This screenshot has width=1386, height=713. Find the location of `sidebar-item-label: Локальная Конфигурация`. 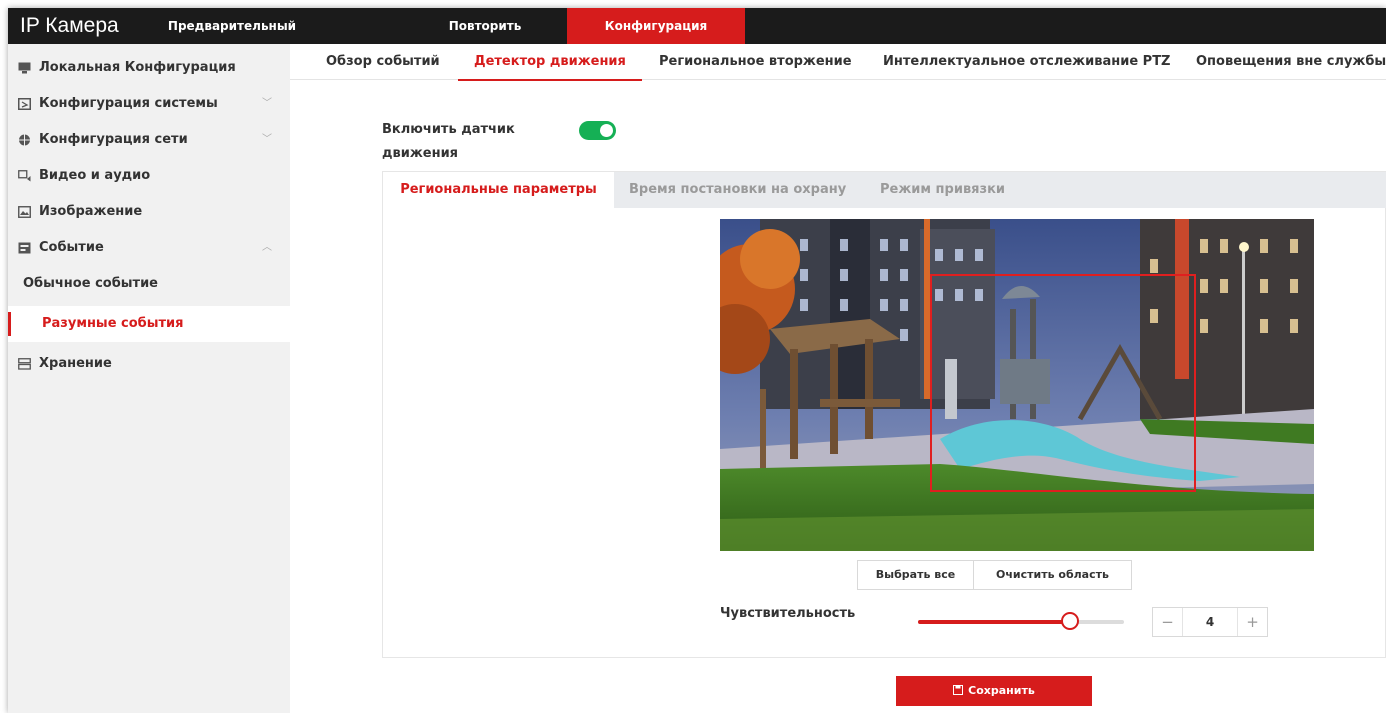

sidebar-item-label: Локальная Конфигурация is located at coordinates (137, 67).